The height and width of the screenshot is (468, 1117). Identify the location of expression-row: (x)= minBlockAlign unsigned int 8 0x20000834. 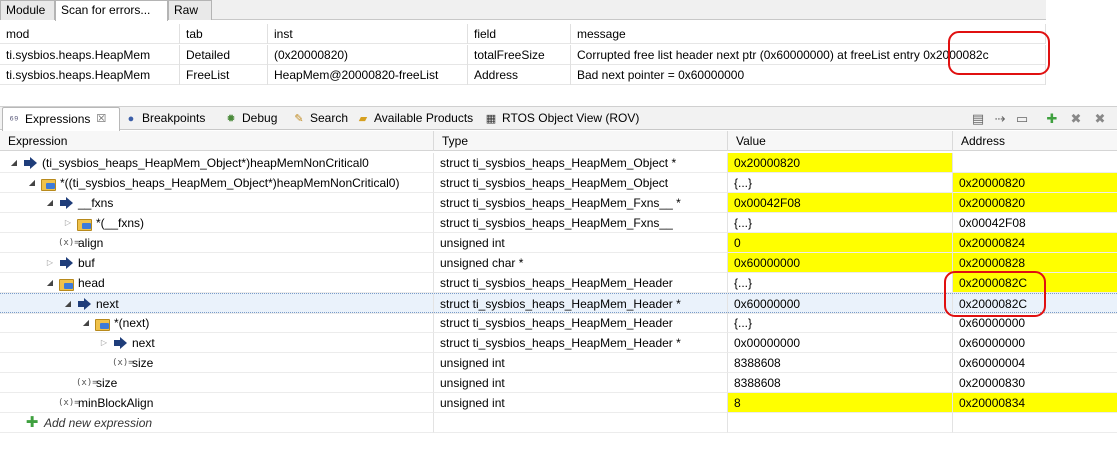
(558, 403).